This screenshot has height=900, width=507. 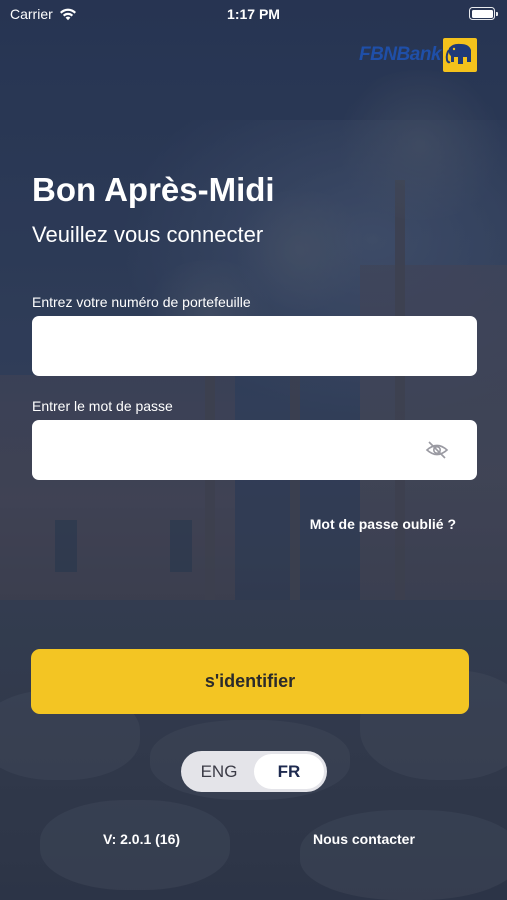 I want to click on eye-off-icon, so click(x=437, y=450).